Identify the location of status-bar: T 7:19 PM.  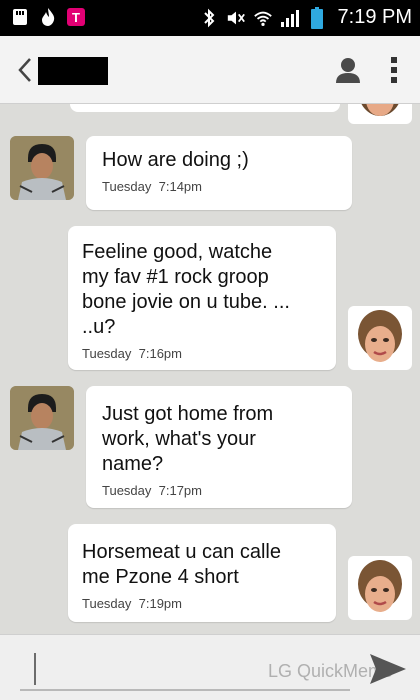
(210, 18).